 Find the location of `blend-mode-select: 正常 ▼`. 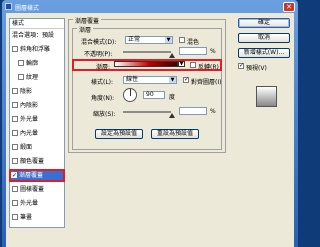

blend-mode-select: 正常 ▼ is located at coordinates (149, 40).